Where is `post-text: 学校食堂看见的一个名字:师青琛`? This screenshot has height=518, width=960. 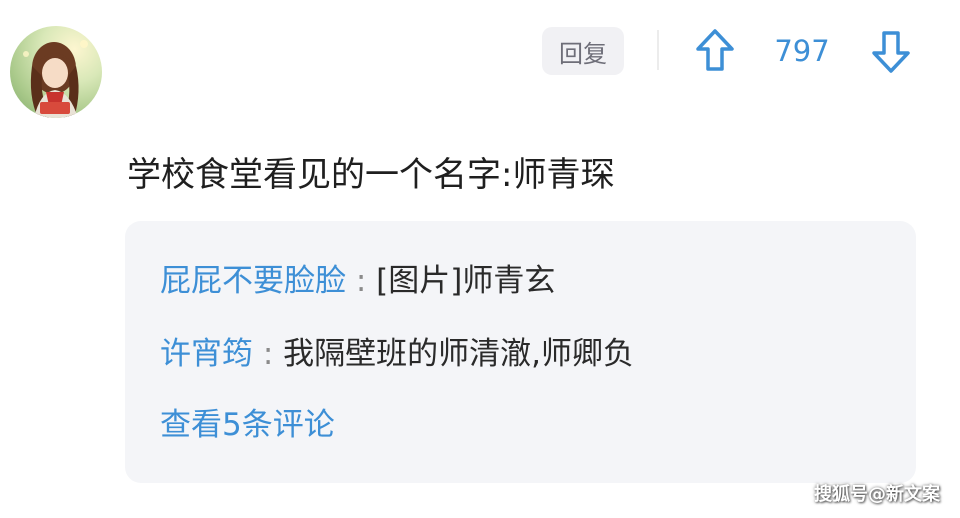 post-text: 学校食堂看见的一个名字:师青琛 is located at coordinates (371, 175).